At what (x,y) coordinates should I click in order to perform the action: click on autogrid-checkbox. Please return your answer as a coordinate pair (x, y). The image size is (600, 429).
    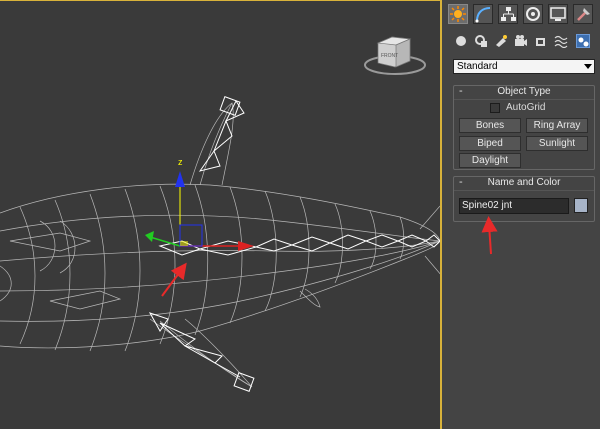
    Looking at the image, I should click on (495, 108).